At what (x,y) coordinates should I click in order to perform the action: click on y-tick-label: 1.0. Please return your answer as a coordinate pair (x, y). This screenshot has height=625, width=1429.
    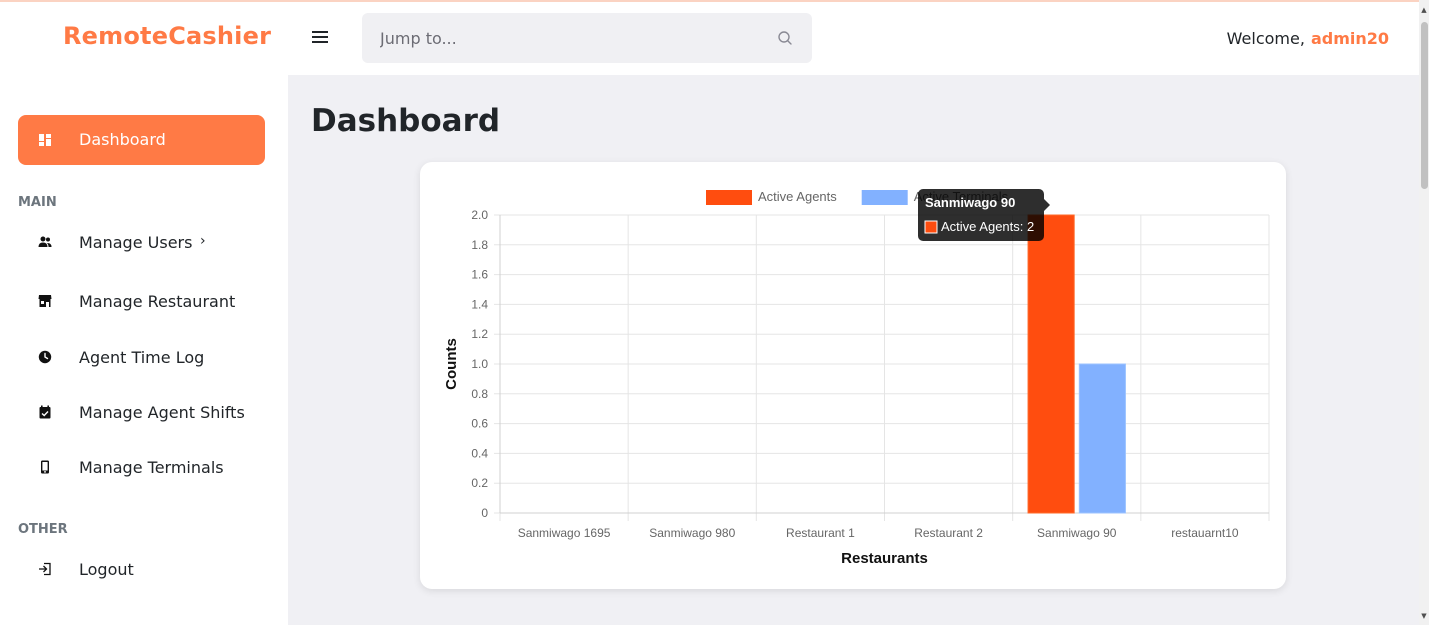
    Looking at the image, I should click on (479, 364).